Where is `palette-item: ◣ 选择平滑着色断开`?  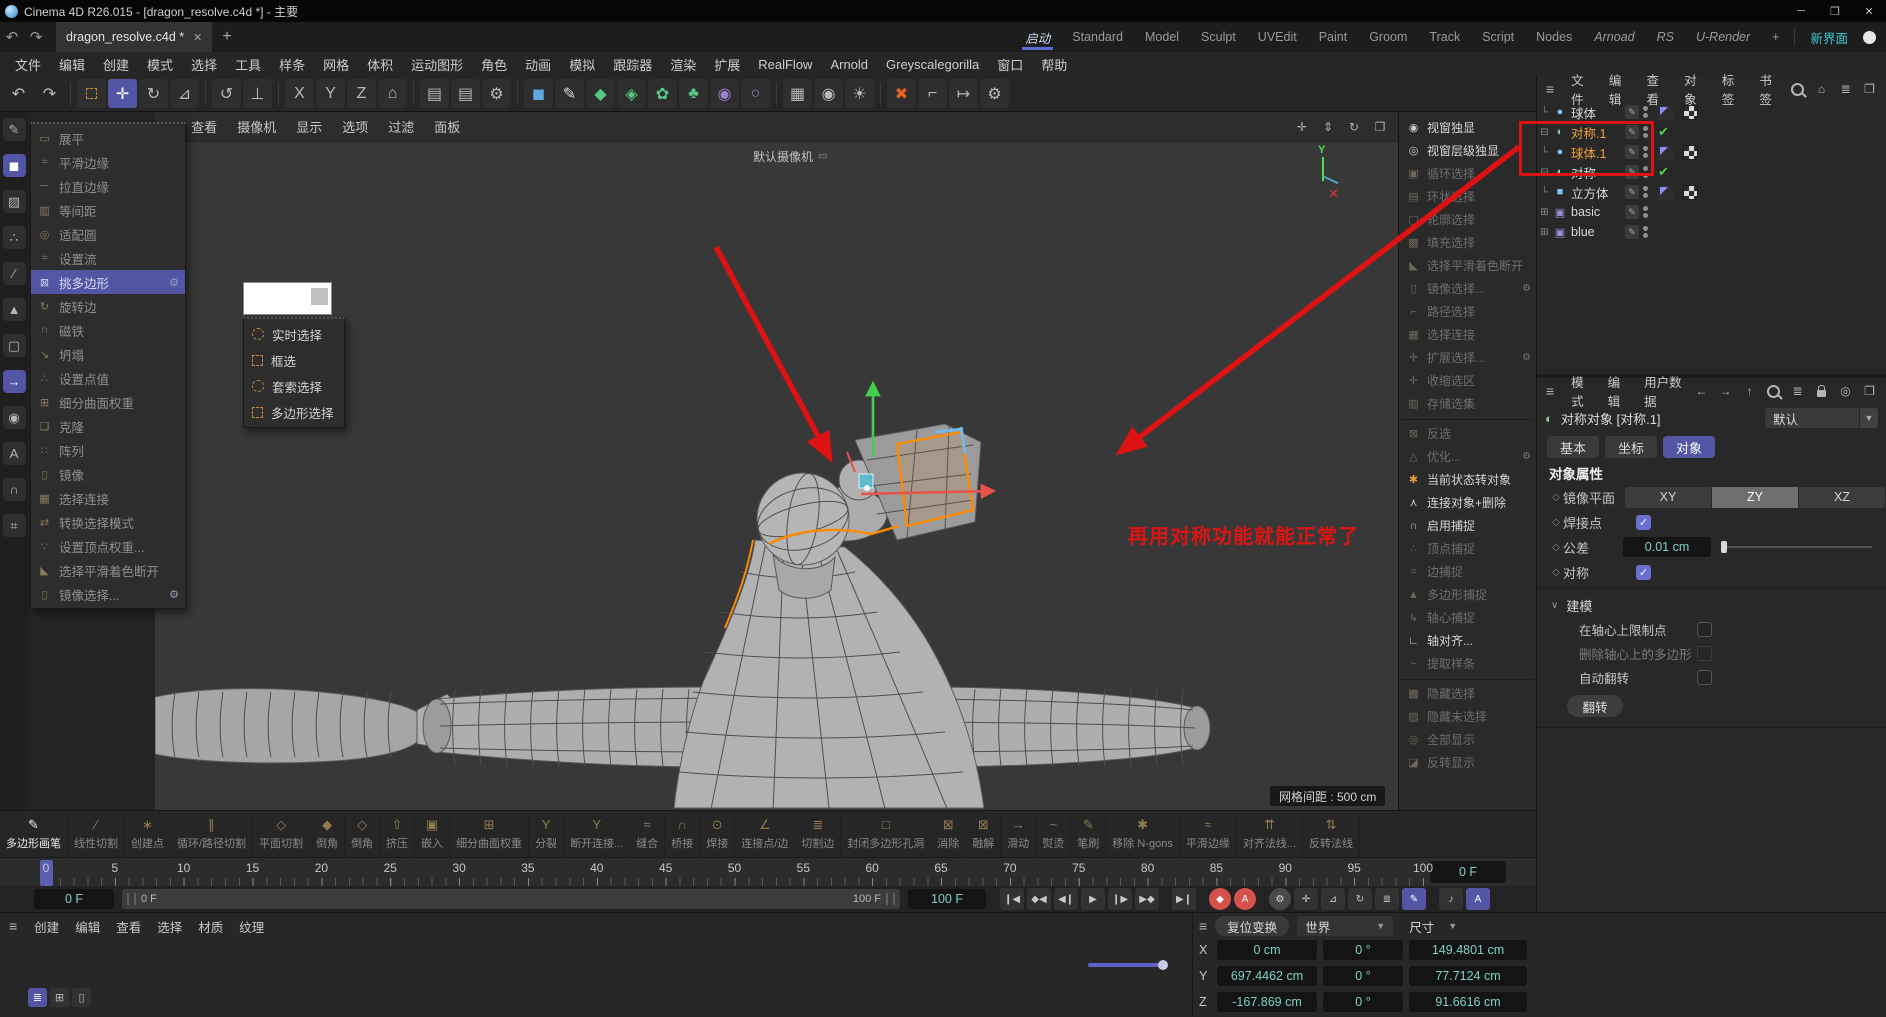 palette-item: ◣ 选择平滑着色断开 is located at coordinates (1467, 265).